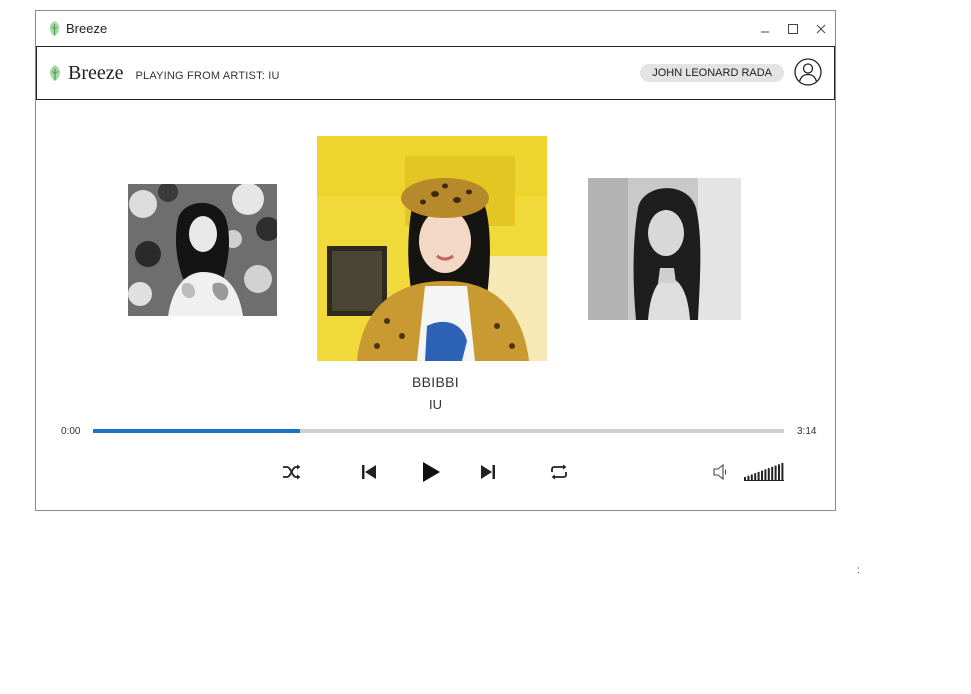  I want to click on maximize-icon, so click(793, 28).